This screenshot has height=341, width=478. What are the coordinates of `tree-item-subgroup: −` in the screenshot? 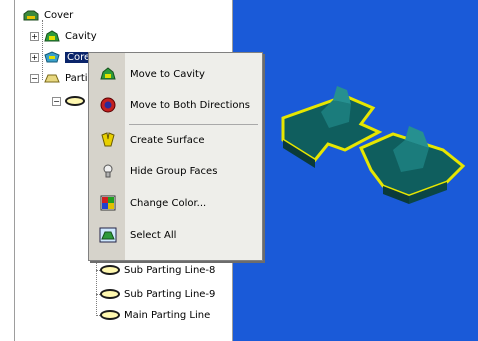 It's located at (70, 101).